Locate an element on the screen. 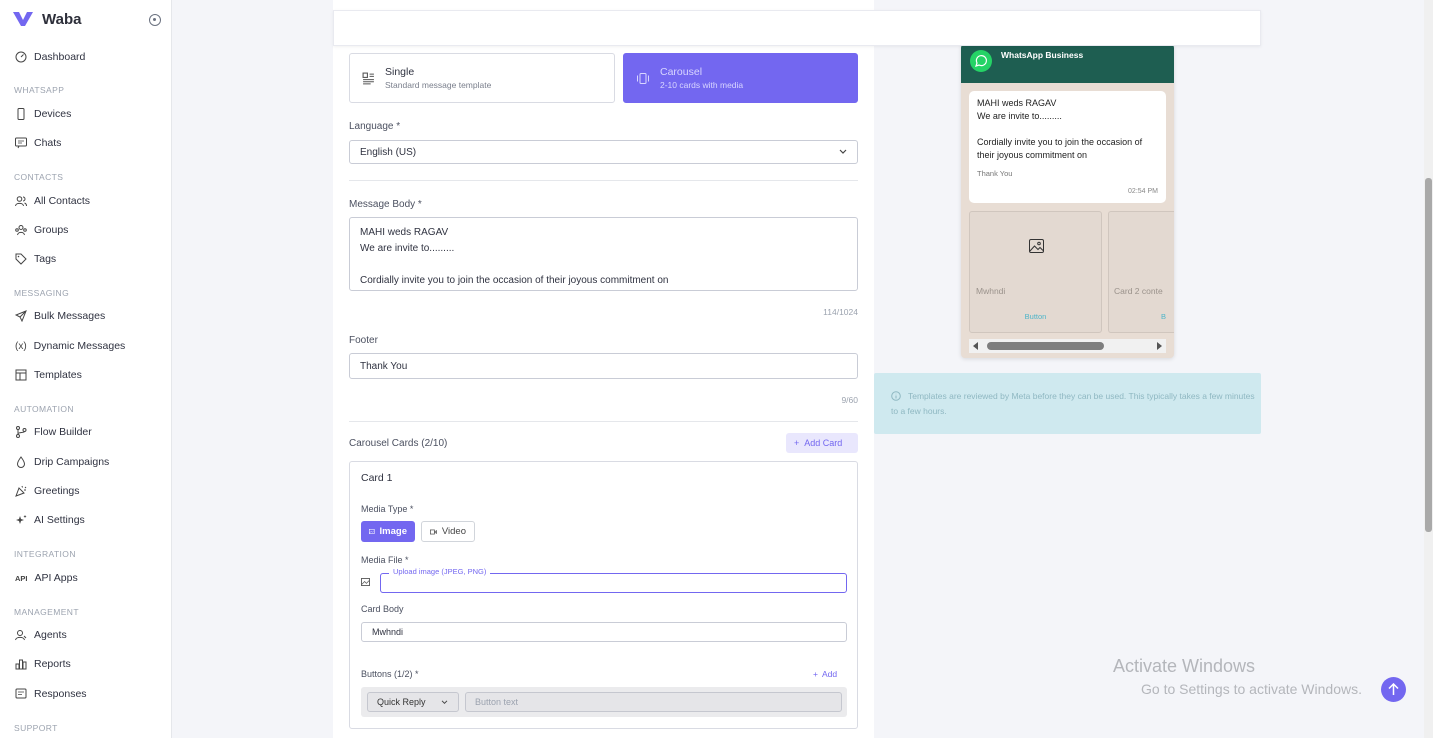 The width and height of the screenshot is (1433, 738). message-square-icon is located at coordinates (21, 694).